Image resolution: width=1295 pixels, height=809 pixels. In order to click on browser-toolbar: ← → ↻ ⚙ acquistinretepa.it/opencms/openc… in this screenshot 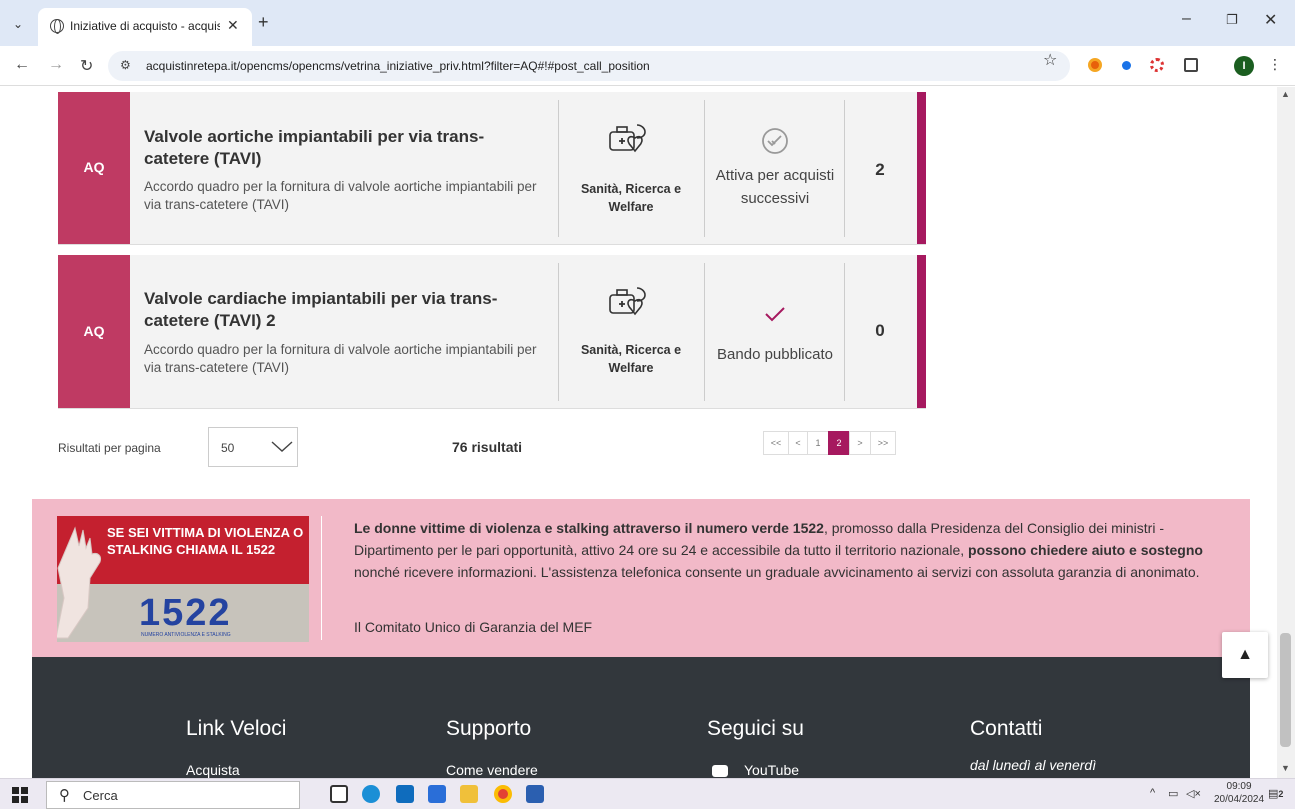, I will do `click(647, 66)`.